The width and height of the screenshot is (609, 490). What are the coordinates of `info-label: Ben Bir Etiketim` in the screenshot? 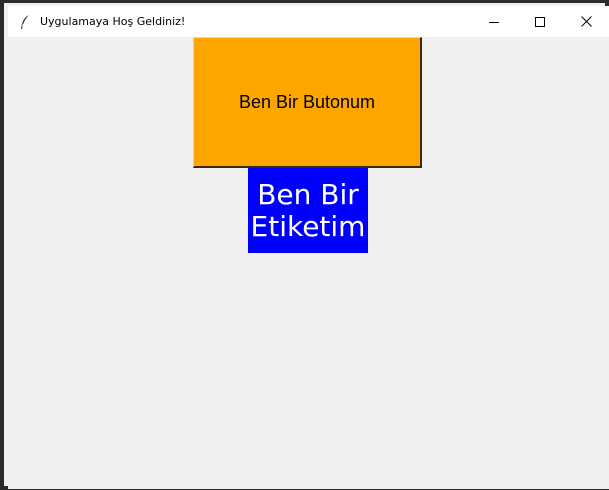 It's located at (308, 210).